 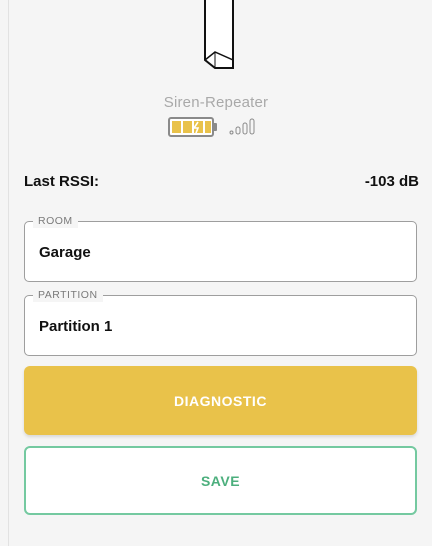 What do you see at coordinates (68, 295) in the screenshot?
I see `partition-field-label: PARTITION` at bounding box center [68, 295].